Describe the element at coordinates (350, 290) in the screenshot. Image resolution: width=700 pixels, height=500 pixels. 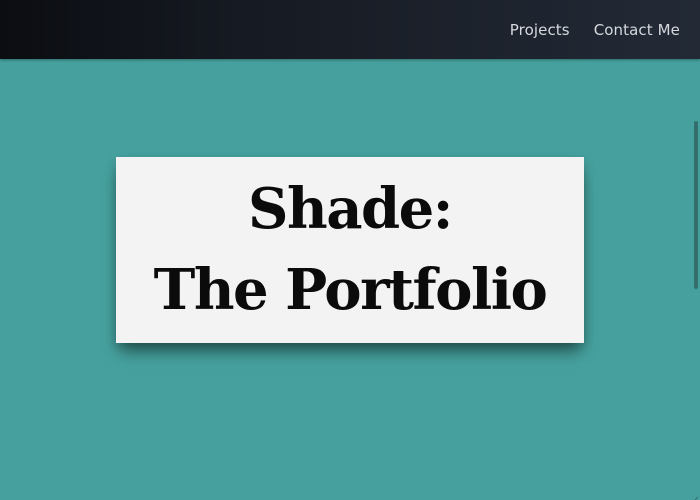
I see `hero-title-line-2: The Portfolio` at that location.